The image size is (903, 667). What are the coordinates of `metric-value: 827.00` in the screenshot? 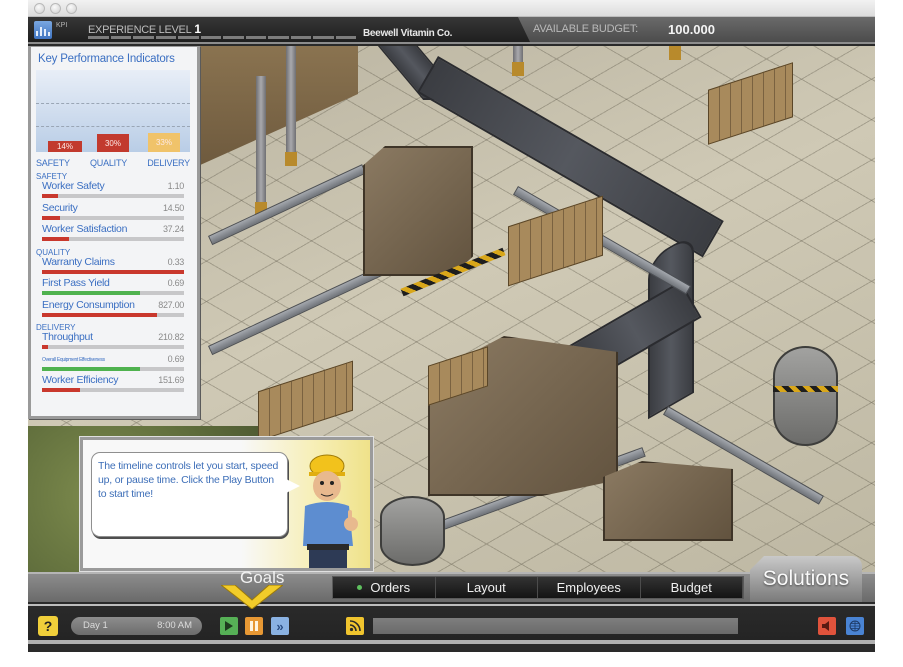 It's located at (171, 304).